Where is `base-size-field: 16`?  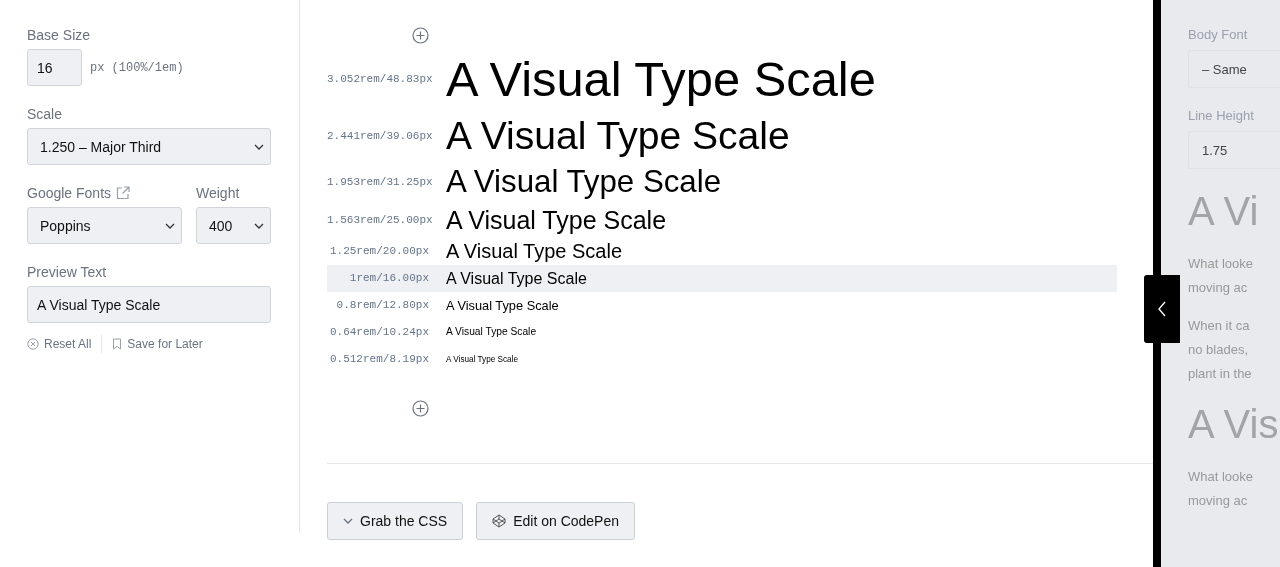 base-size-field: 16 is located at coordinates (54, 67).